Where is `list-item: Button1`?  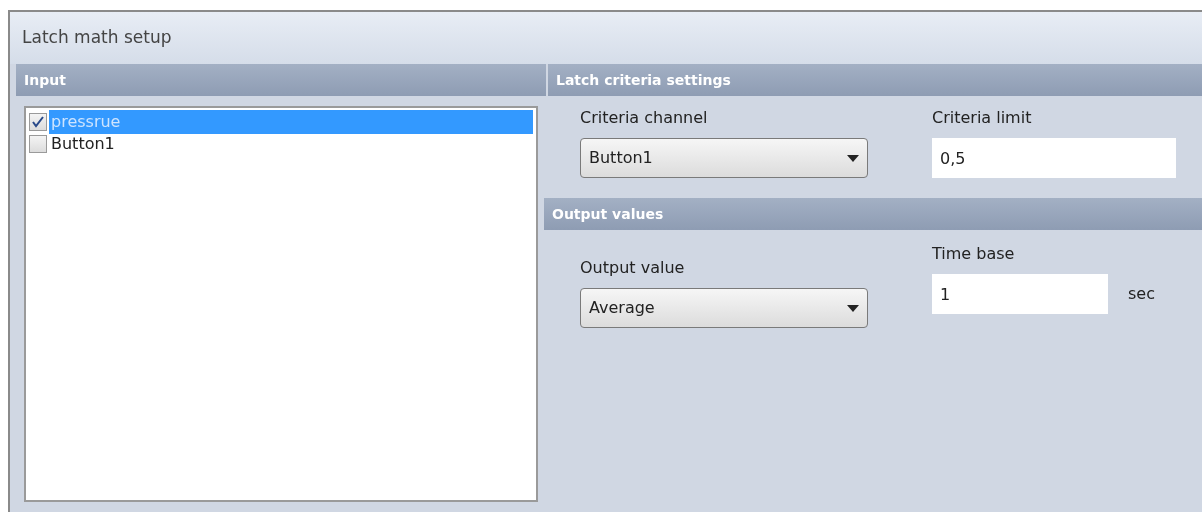
list-item: Button1 is located at coordinates (281, 144).